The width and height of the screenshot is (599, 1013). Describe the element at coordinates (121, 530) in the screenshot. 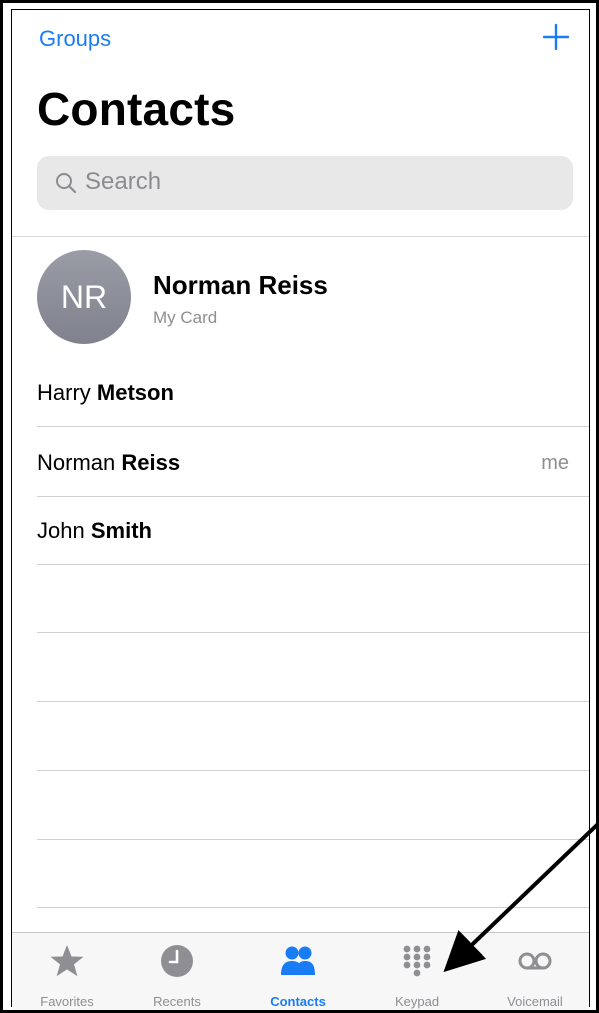

I see `contact-last-name: Smith` at that location.